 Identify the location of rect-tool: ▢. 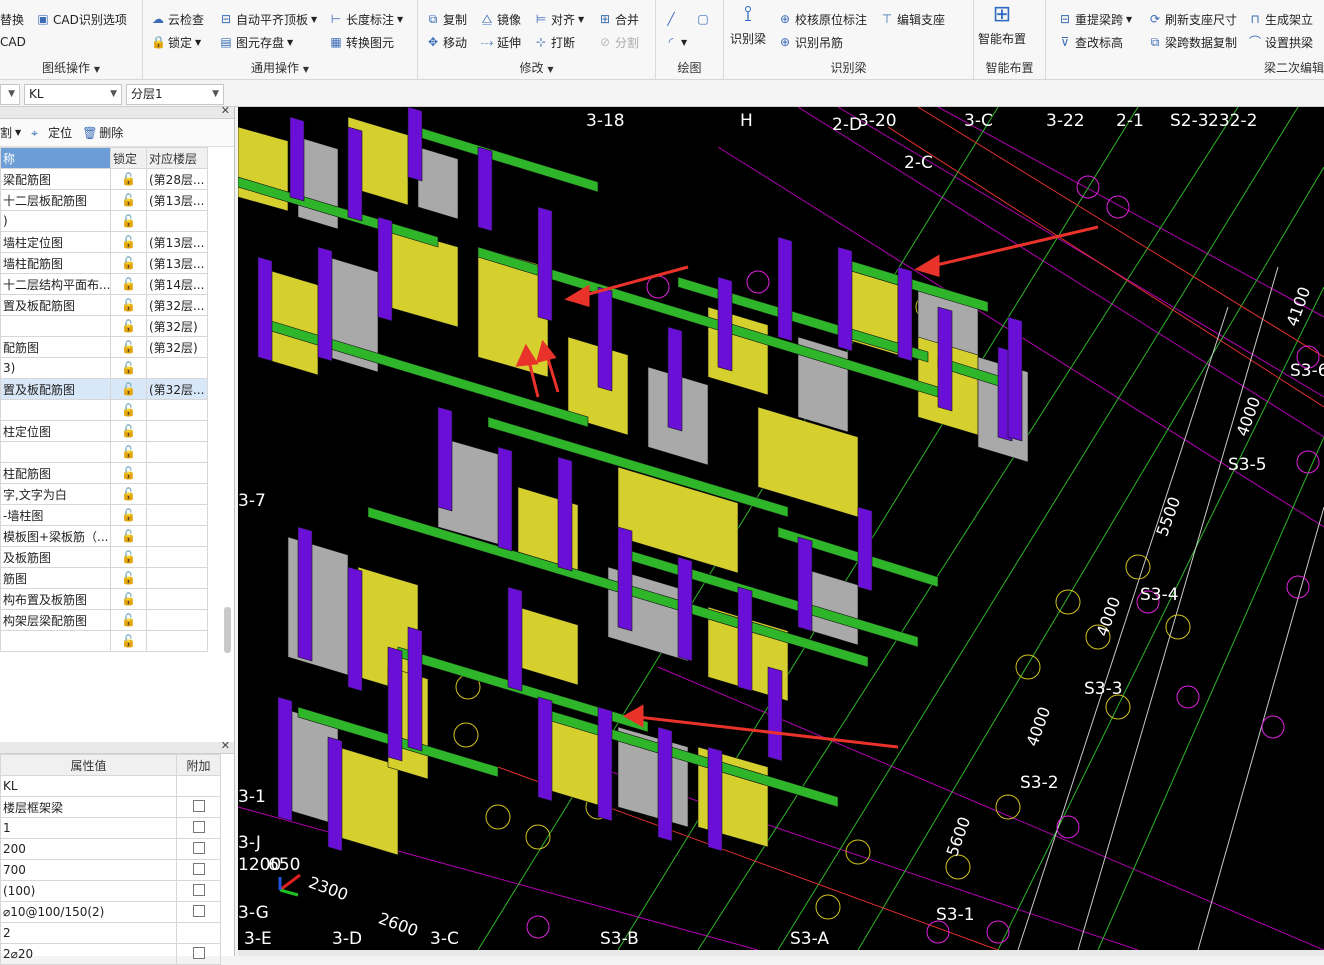
(703, 19).